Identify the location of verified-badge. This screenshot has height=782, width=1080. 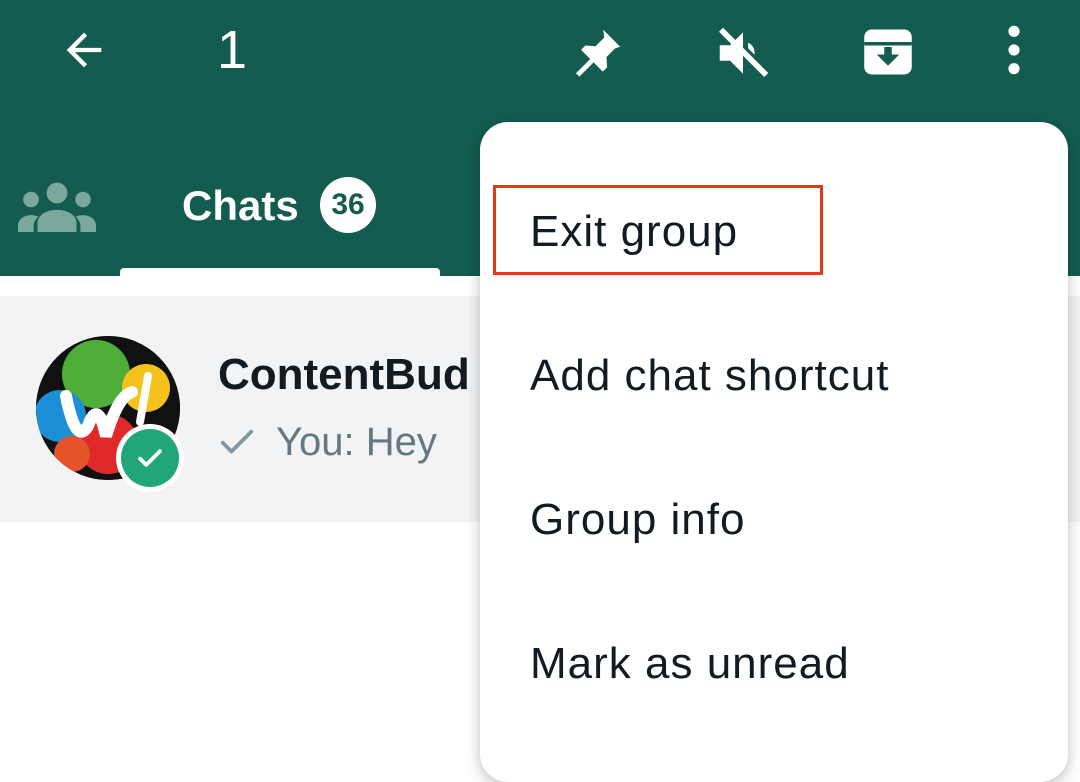
(150, 458).